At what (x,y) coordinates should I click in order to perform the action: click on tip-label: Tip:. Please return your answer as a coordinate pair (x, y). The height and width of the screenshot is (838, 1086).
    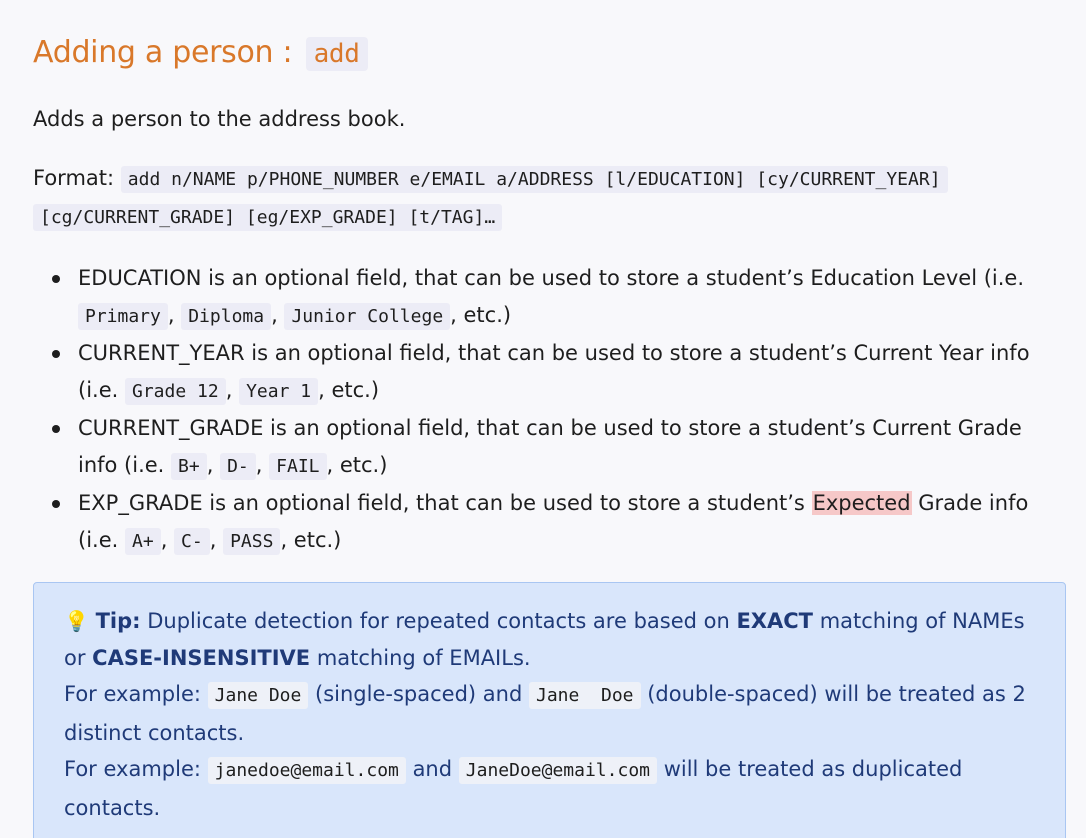
    Looking at the image, I should click on (118, 621).